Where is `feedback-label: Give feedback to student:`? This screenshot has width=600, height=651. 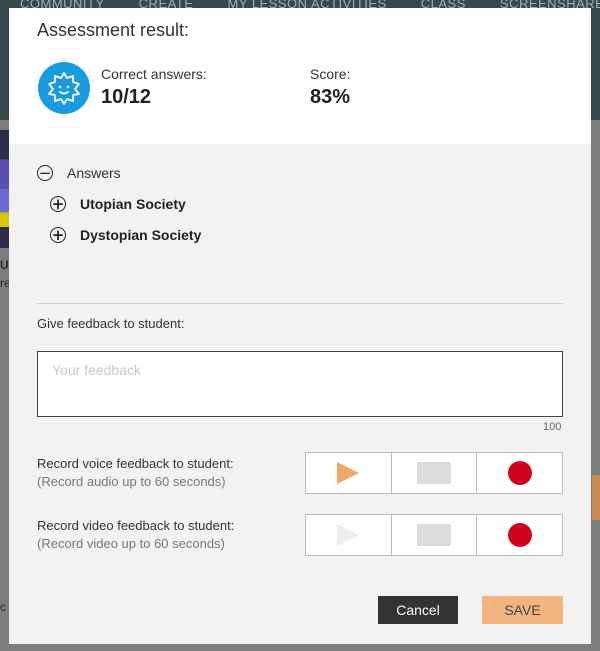 feedback-label: Give feedback to student: is located at coordinates (111, 323).